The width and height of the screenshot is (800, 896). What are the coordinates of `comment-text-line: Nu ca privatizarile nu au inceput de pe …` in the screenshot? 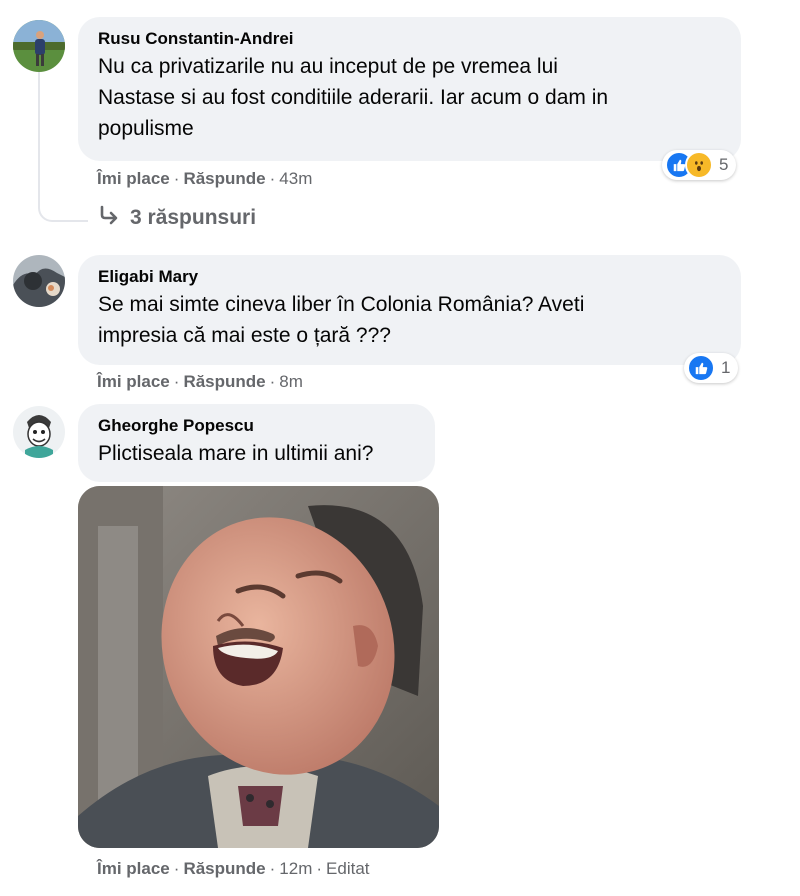 It's located at (328, 66).